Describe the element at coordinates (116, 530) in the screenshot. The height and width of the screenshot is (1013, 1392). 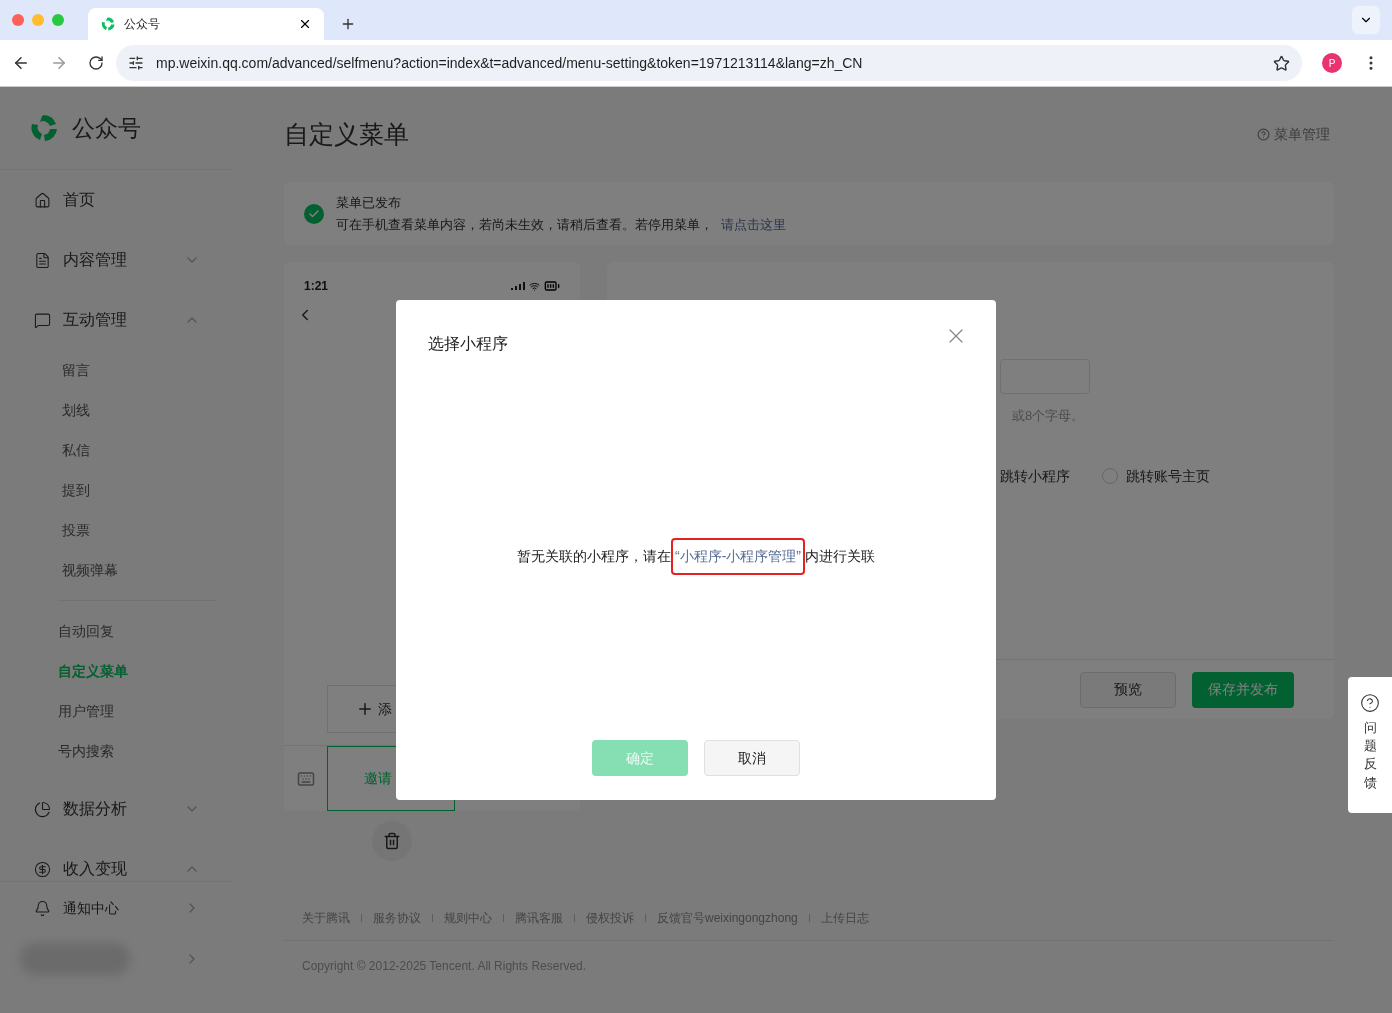
I see `sidebar-item: 投票` at that location.